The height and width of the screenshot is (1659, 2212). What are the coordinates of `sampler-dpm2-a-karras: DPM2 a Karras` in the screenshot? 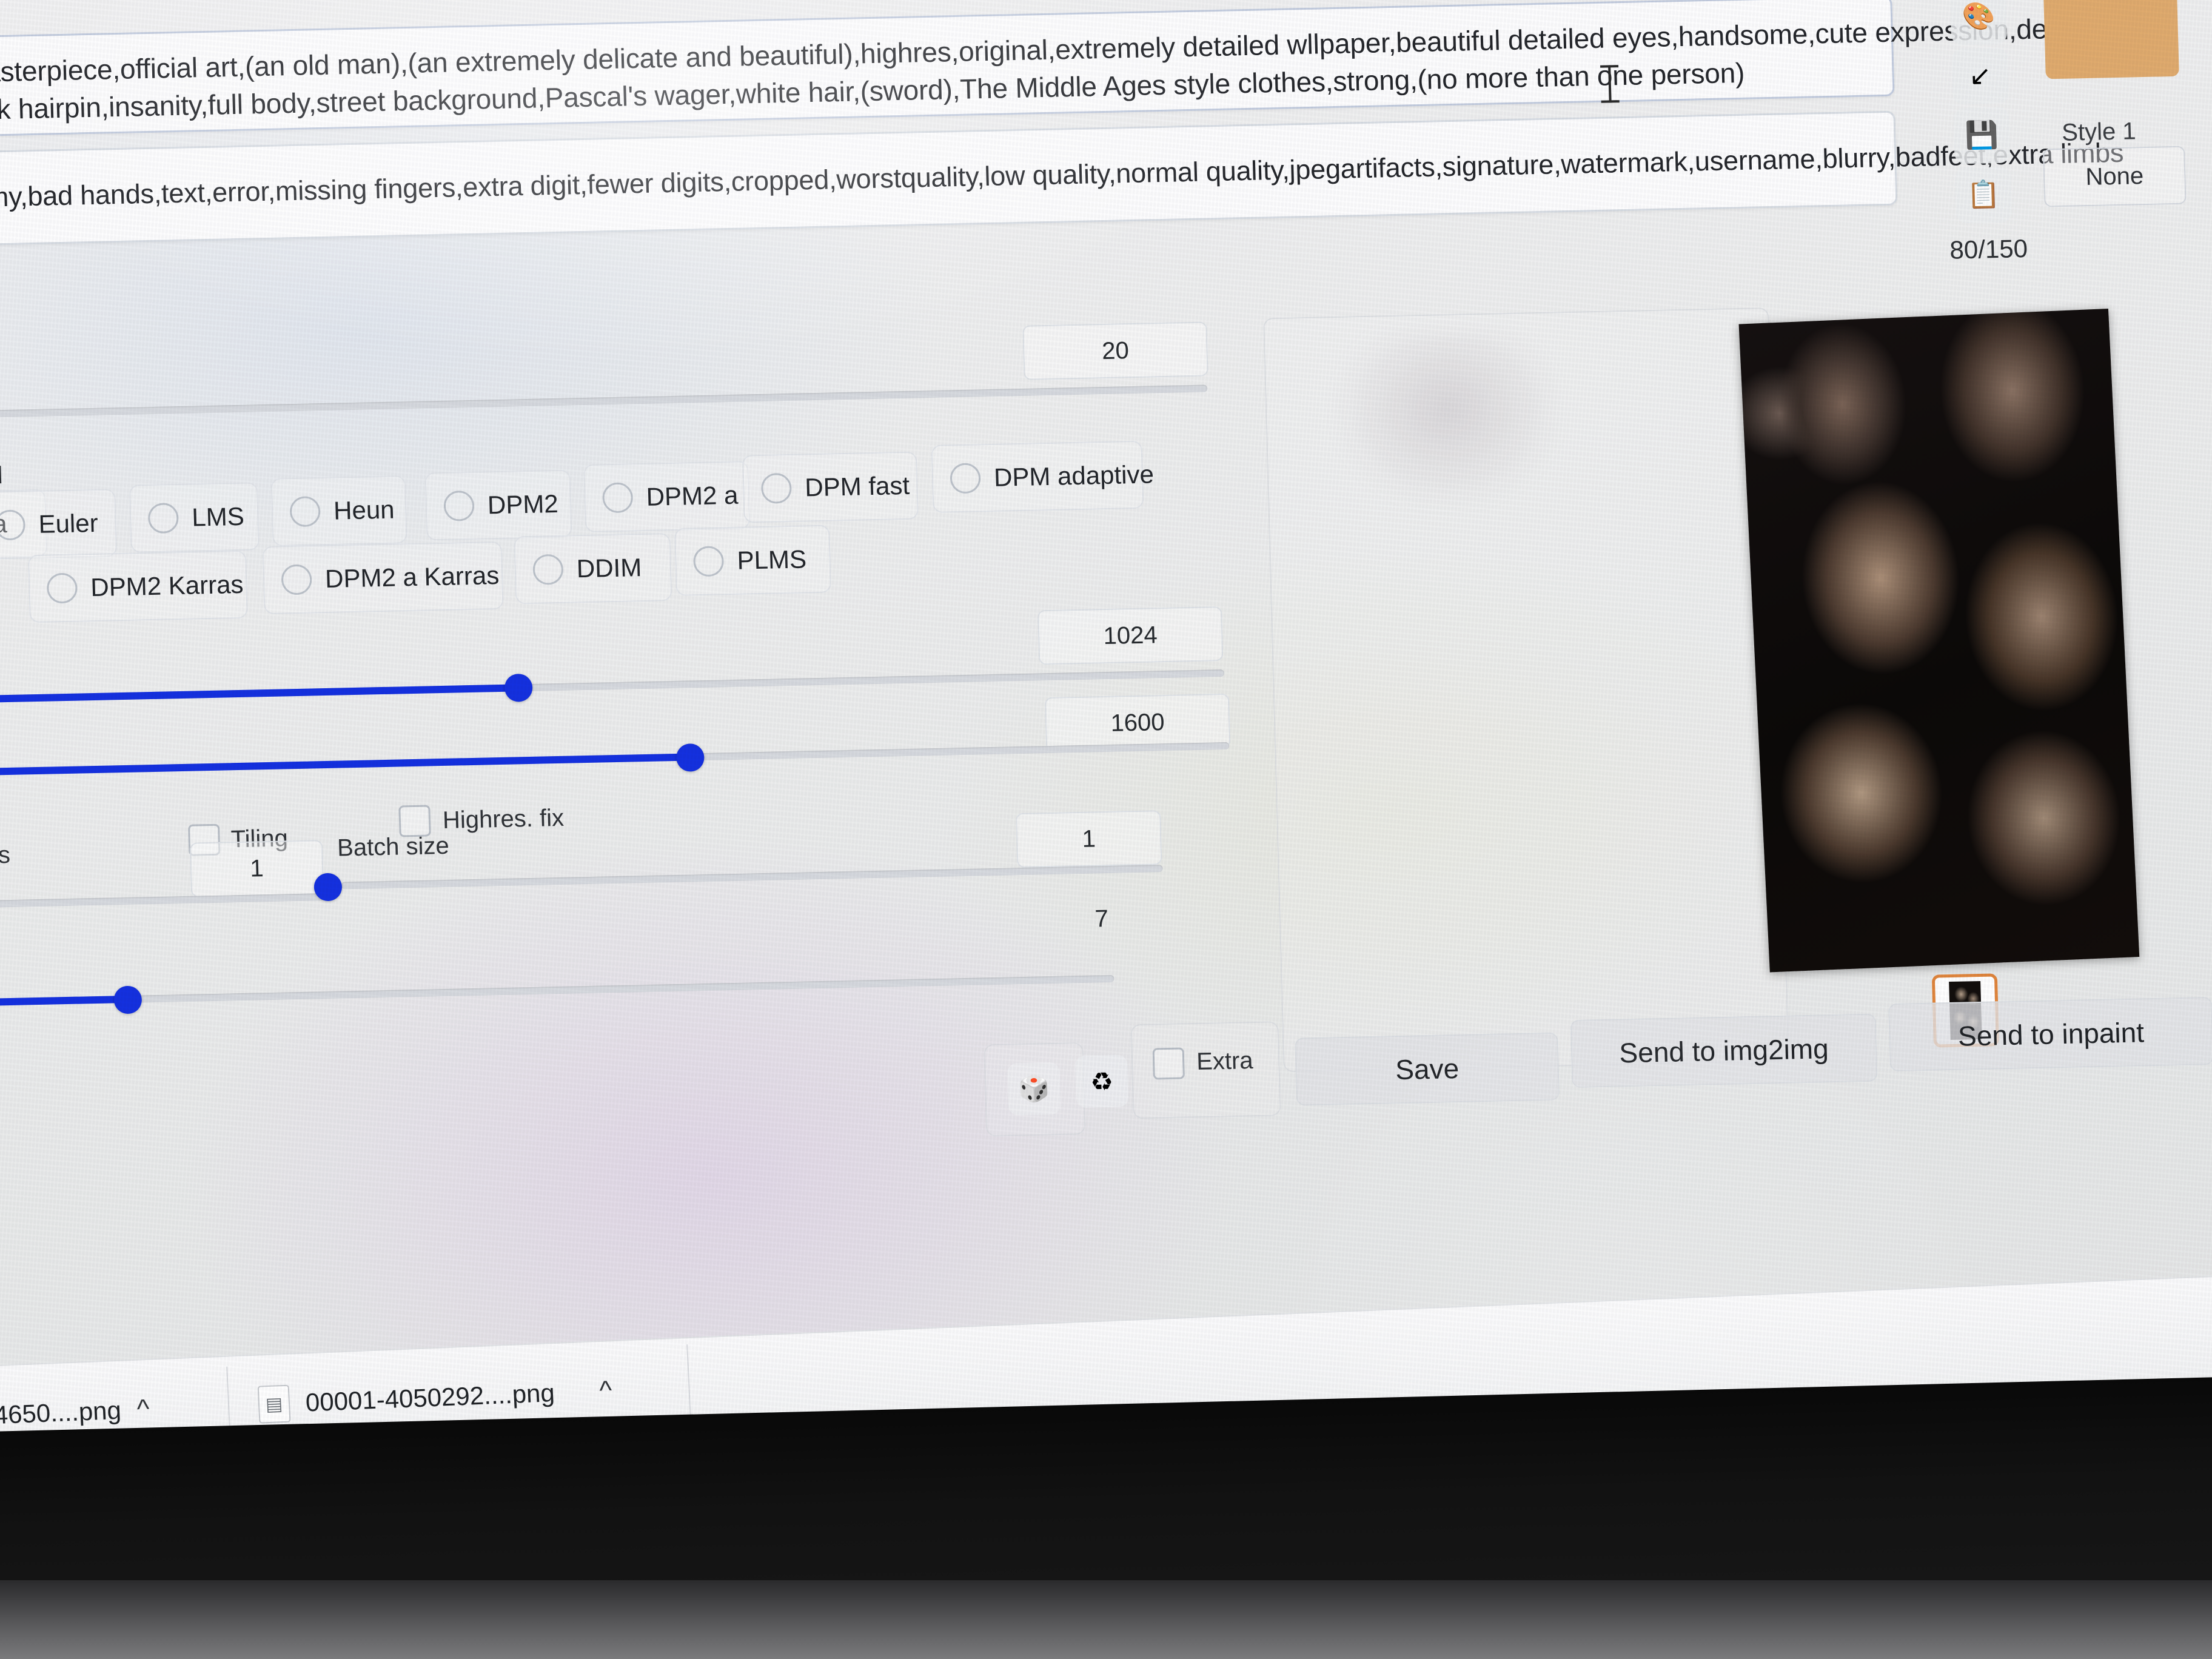 It's located at (383, 578).